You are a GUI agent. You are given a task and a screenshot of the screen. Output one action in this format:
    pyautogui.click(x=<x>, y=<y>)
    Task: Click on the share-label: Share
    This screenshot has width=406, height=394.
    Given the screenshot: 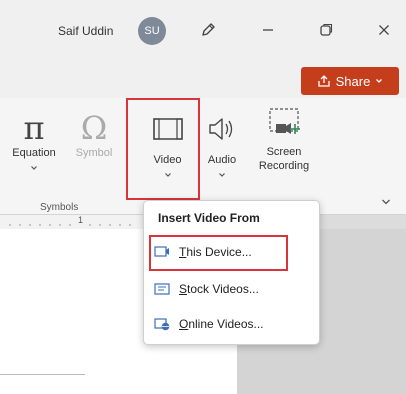 What is the action you would take?
    pyautogui.click(x=353, y=81)
    